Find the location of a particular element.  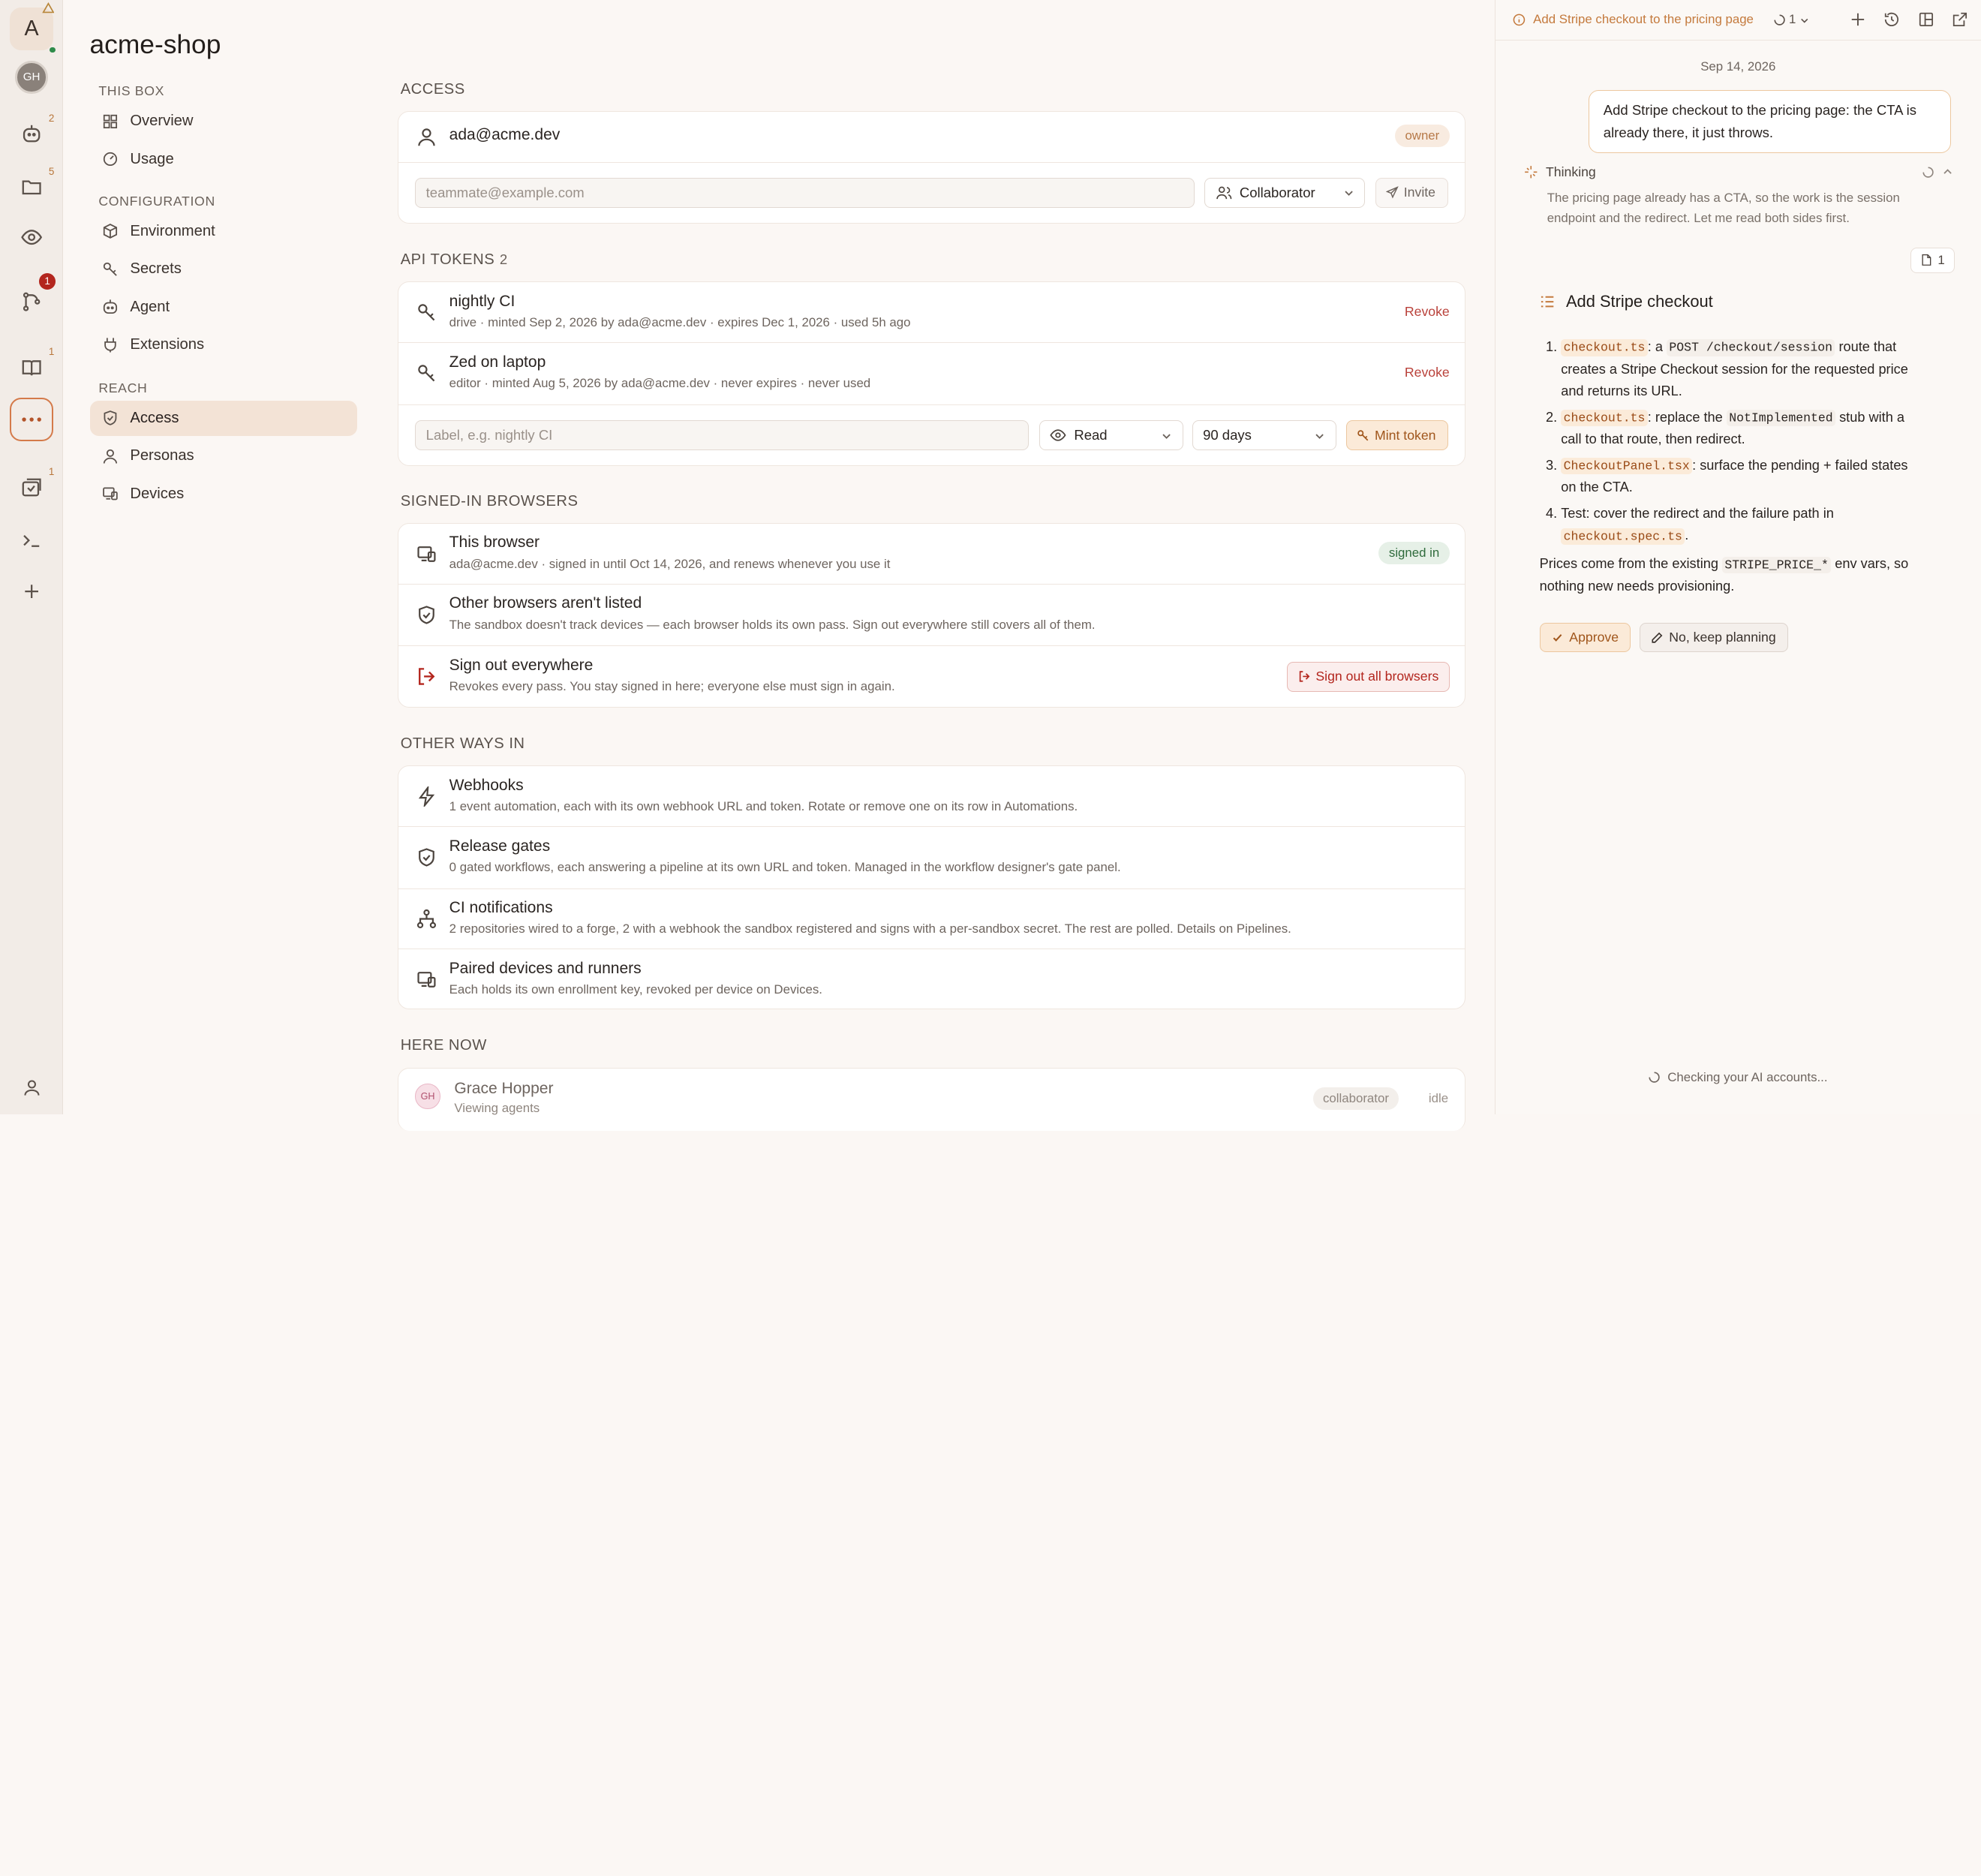

access-heading: ACCESS is located at coordinates (432, 89).